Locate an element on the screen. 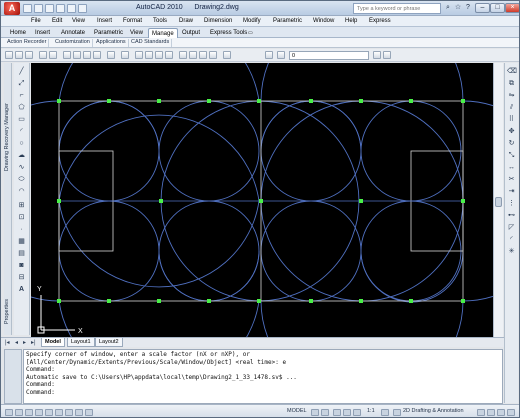 The height and width of the screenshot is (418, 520). chamfer-icon: ◸ is located at coordinates (511, 227).